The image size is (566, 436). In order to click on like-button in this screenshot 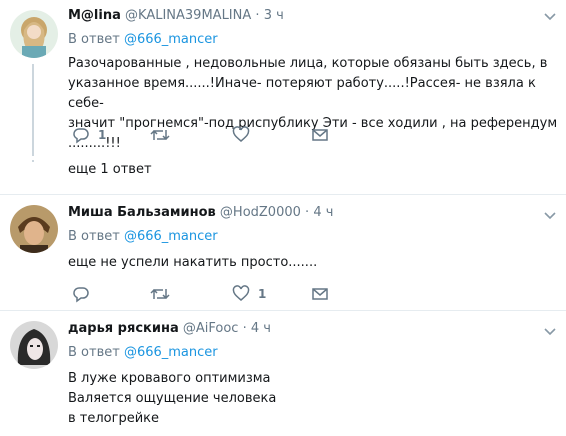, I will do `click(252, 136)`.